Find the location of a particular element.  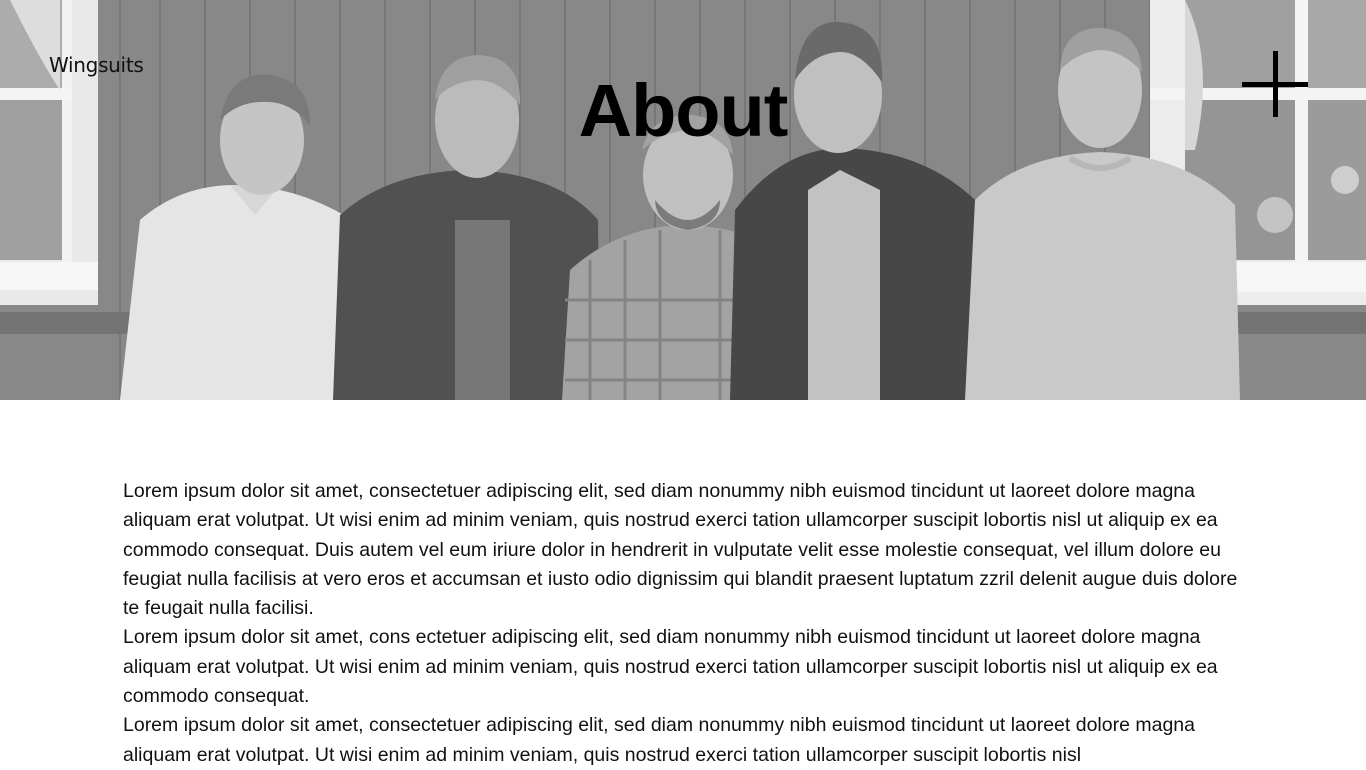

page-title: About is located at coordinates (683, 110).